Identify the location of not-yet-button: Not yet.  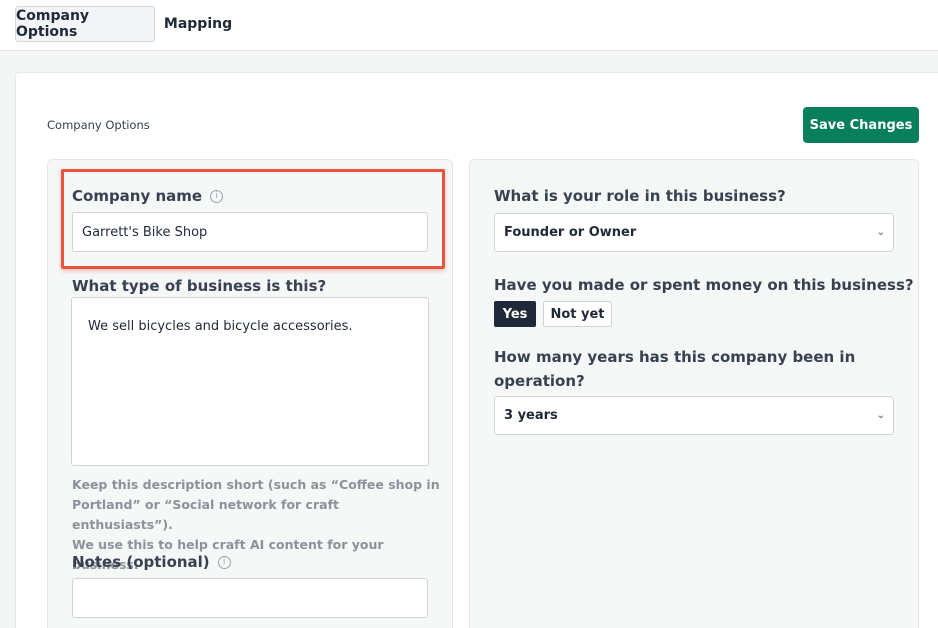
(577, 314).